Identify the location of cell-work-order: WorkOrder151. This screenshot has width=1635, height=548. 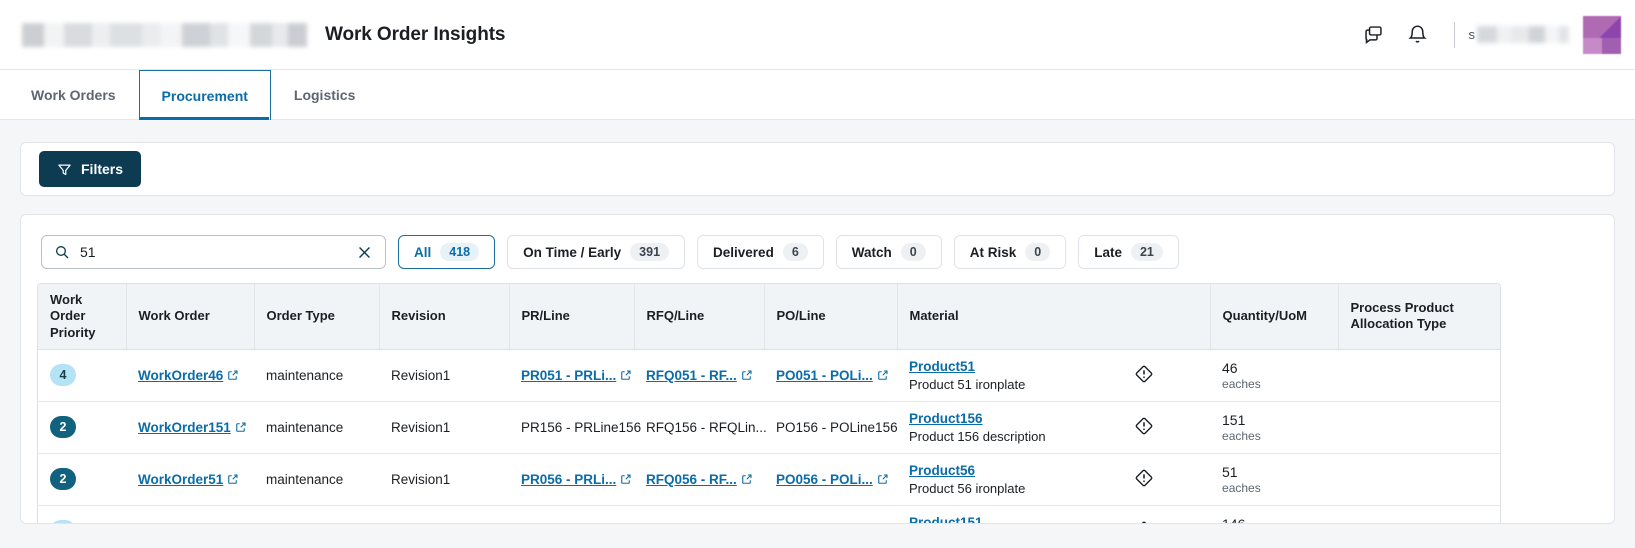
(190, 427).